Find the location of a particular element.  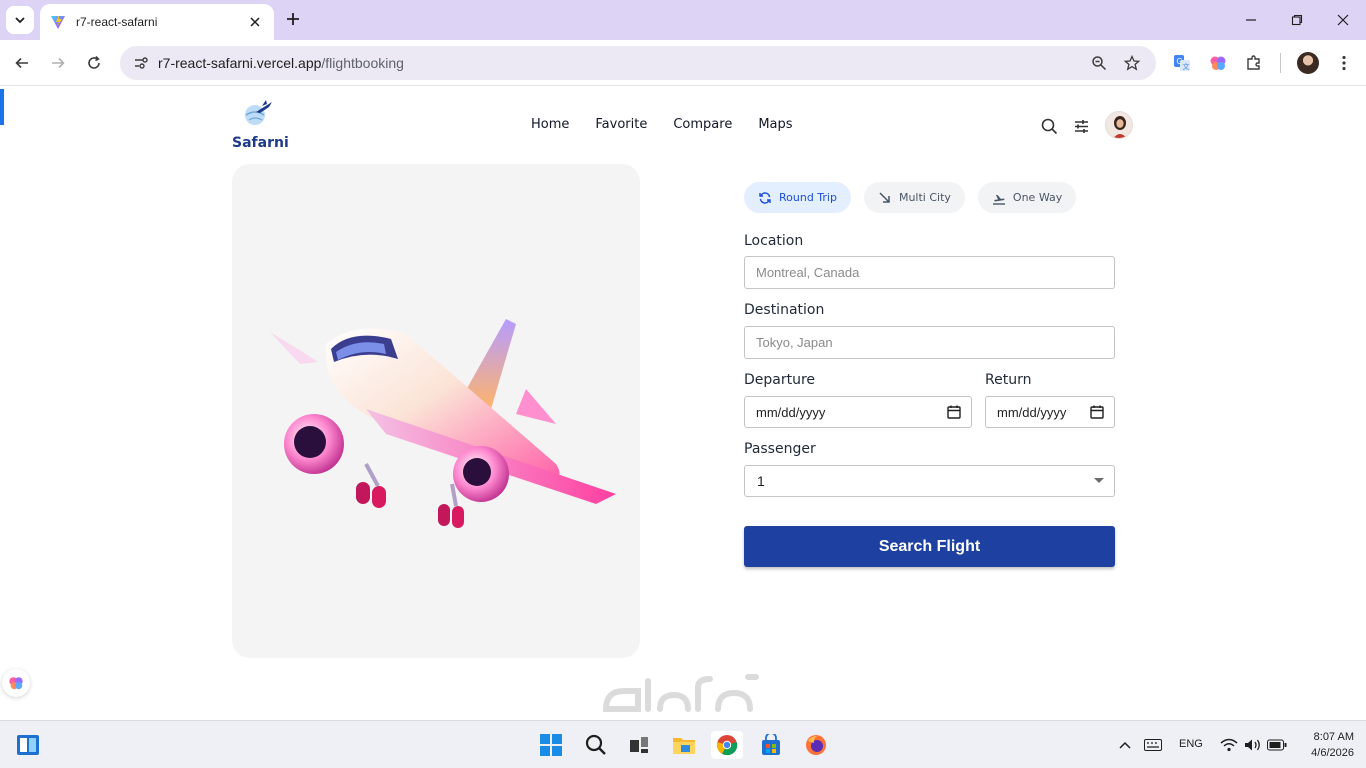

round-trip-icon is located at coordinates (765, 198).